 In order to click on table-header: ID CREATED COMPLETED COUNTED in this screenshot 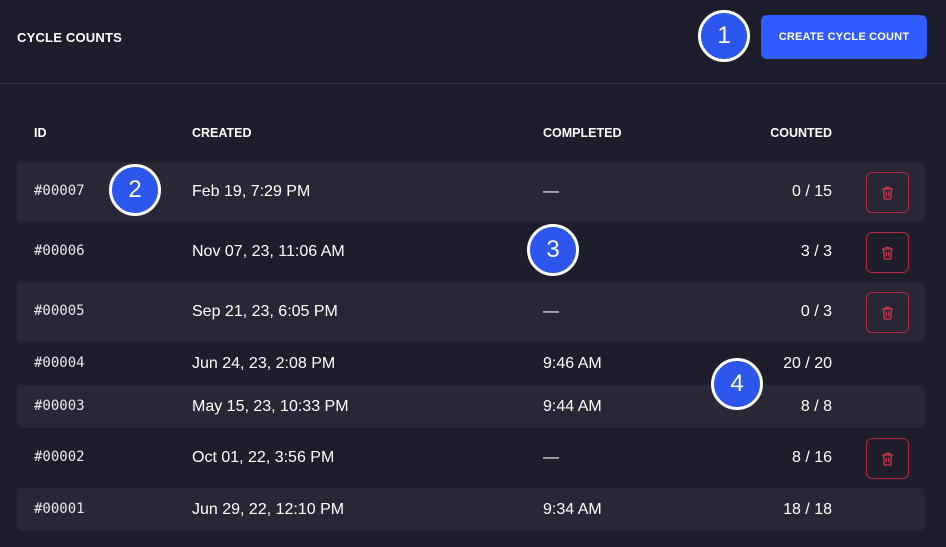, I will do `click(471, 135)`.